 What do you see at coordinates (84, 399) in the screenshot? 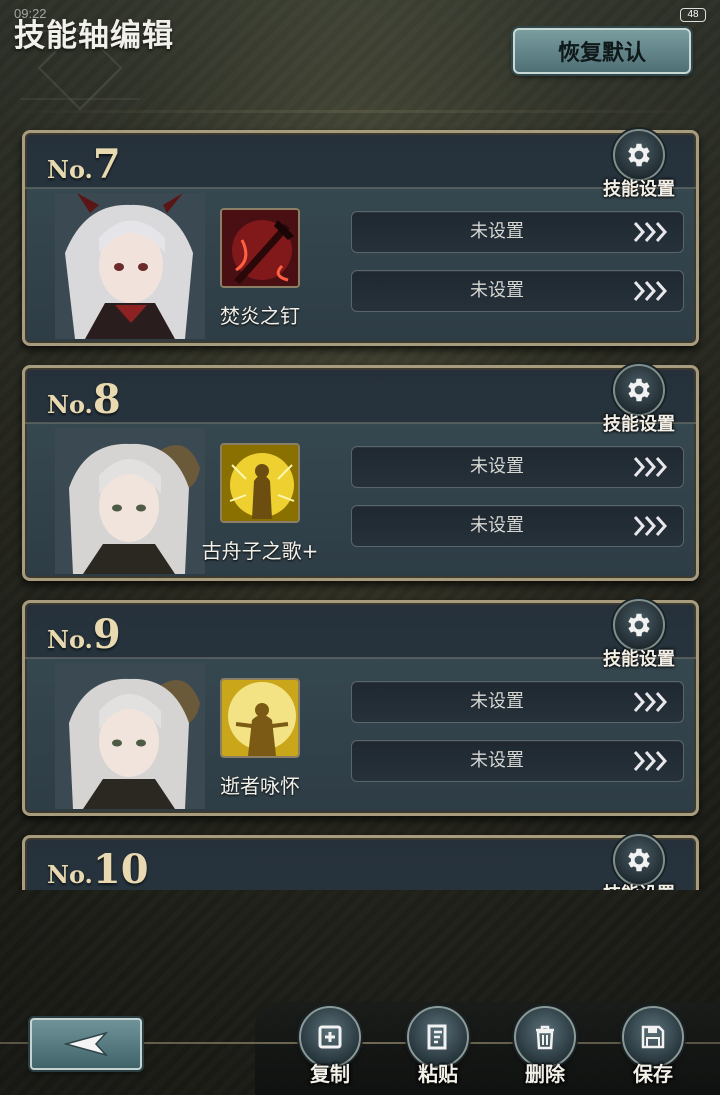
I see `card-number: No.8` at bounding box center [84, 399].